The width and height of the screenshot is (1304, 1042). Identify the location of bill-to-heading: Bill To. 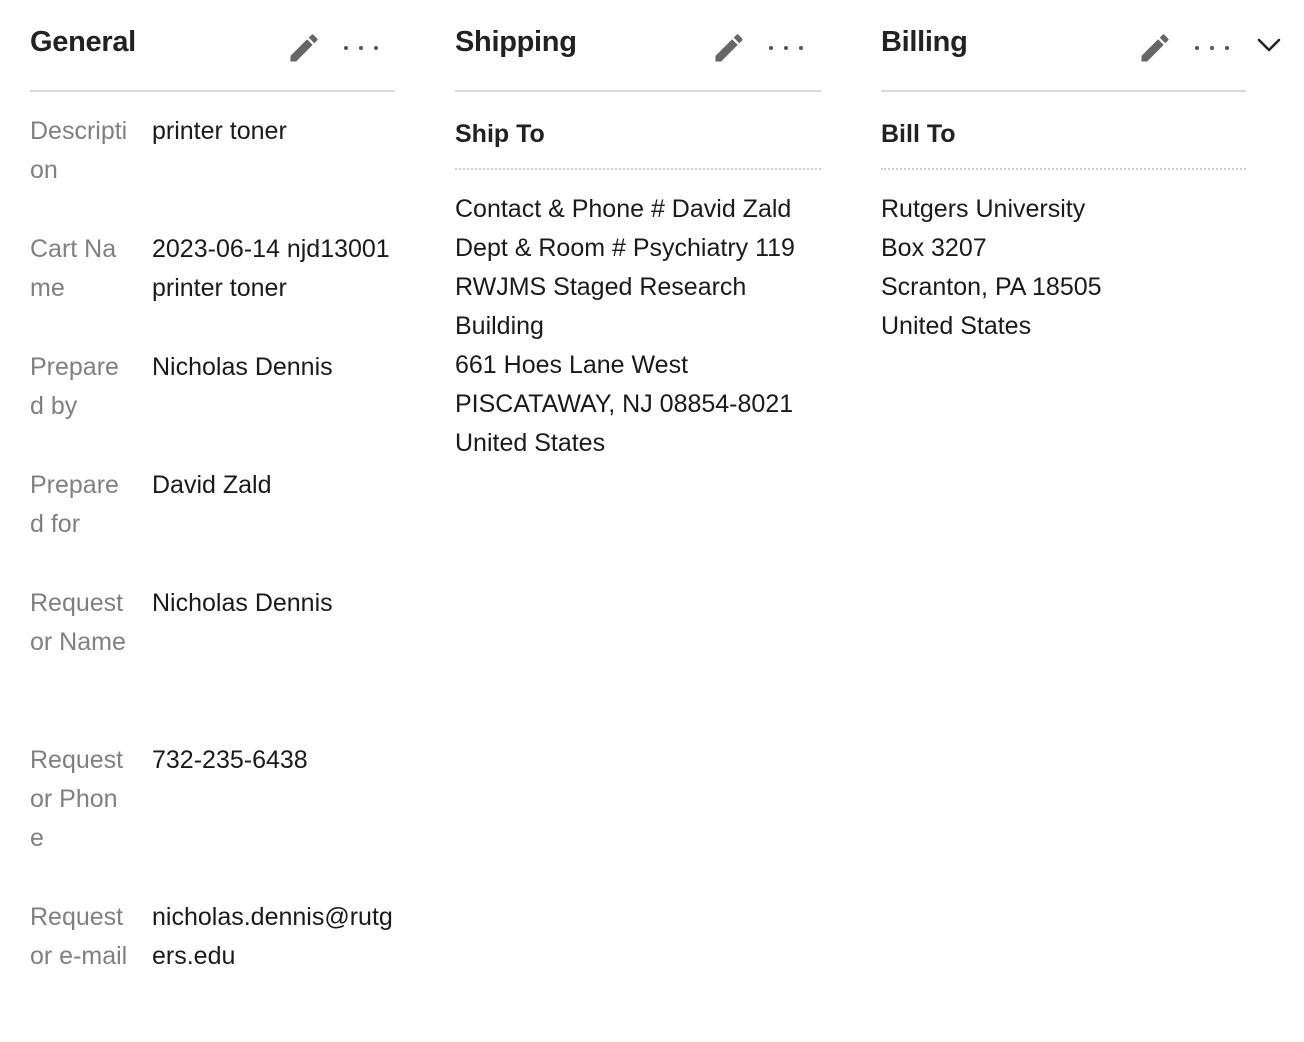
(918, 134).